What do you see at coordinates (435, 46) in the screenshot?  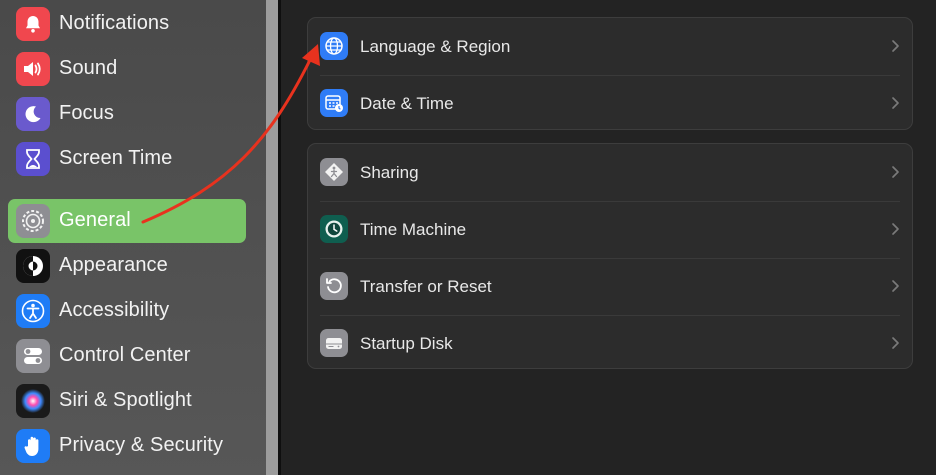 I see `row-label: Language & Region` at bounding box center [435, 46].